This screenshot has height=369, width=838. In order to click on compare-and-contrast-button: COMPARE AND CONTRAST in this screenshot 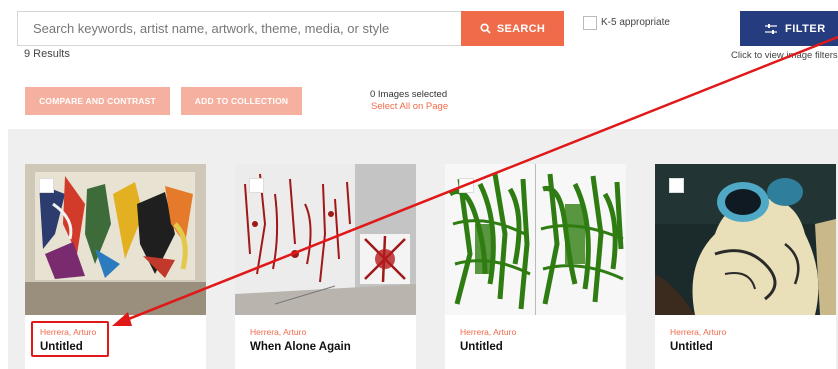, I will do `click(97, 101)`.